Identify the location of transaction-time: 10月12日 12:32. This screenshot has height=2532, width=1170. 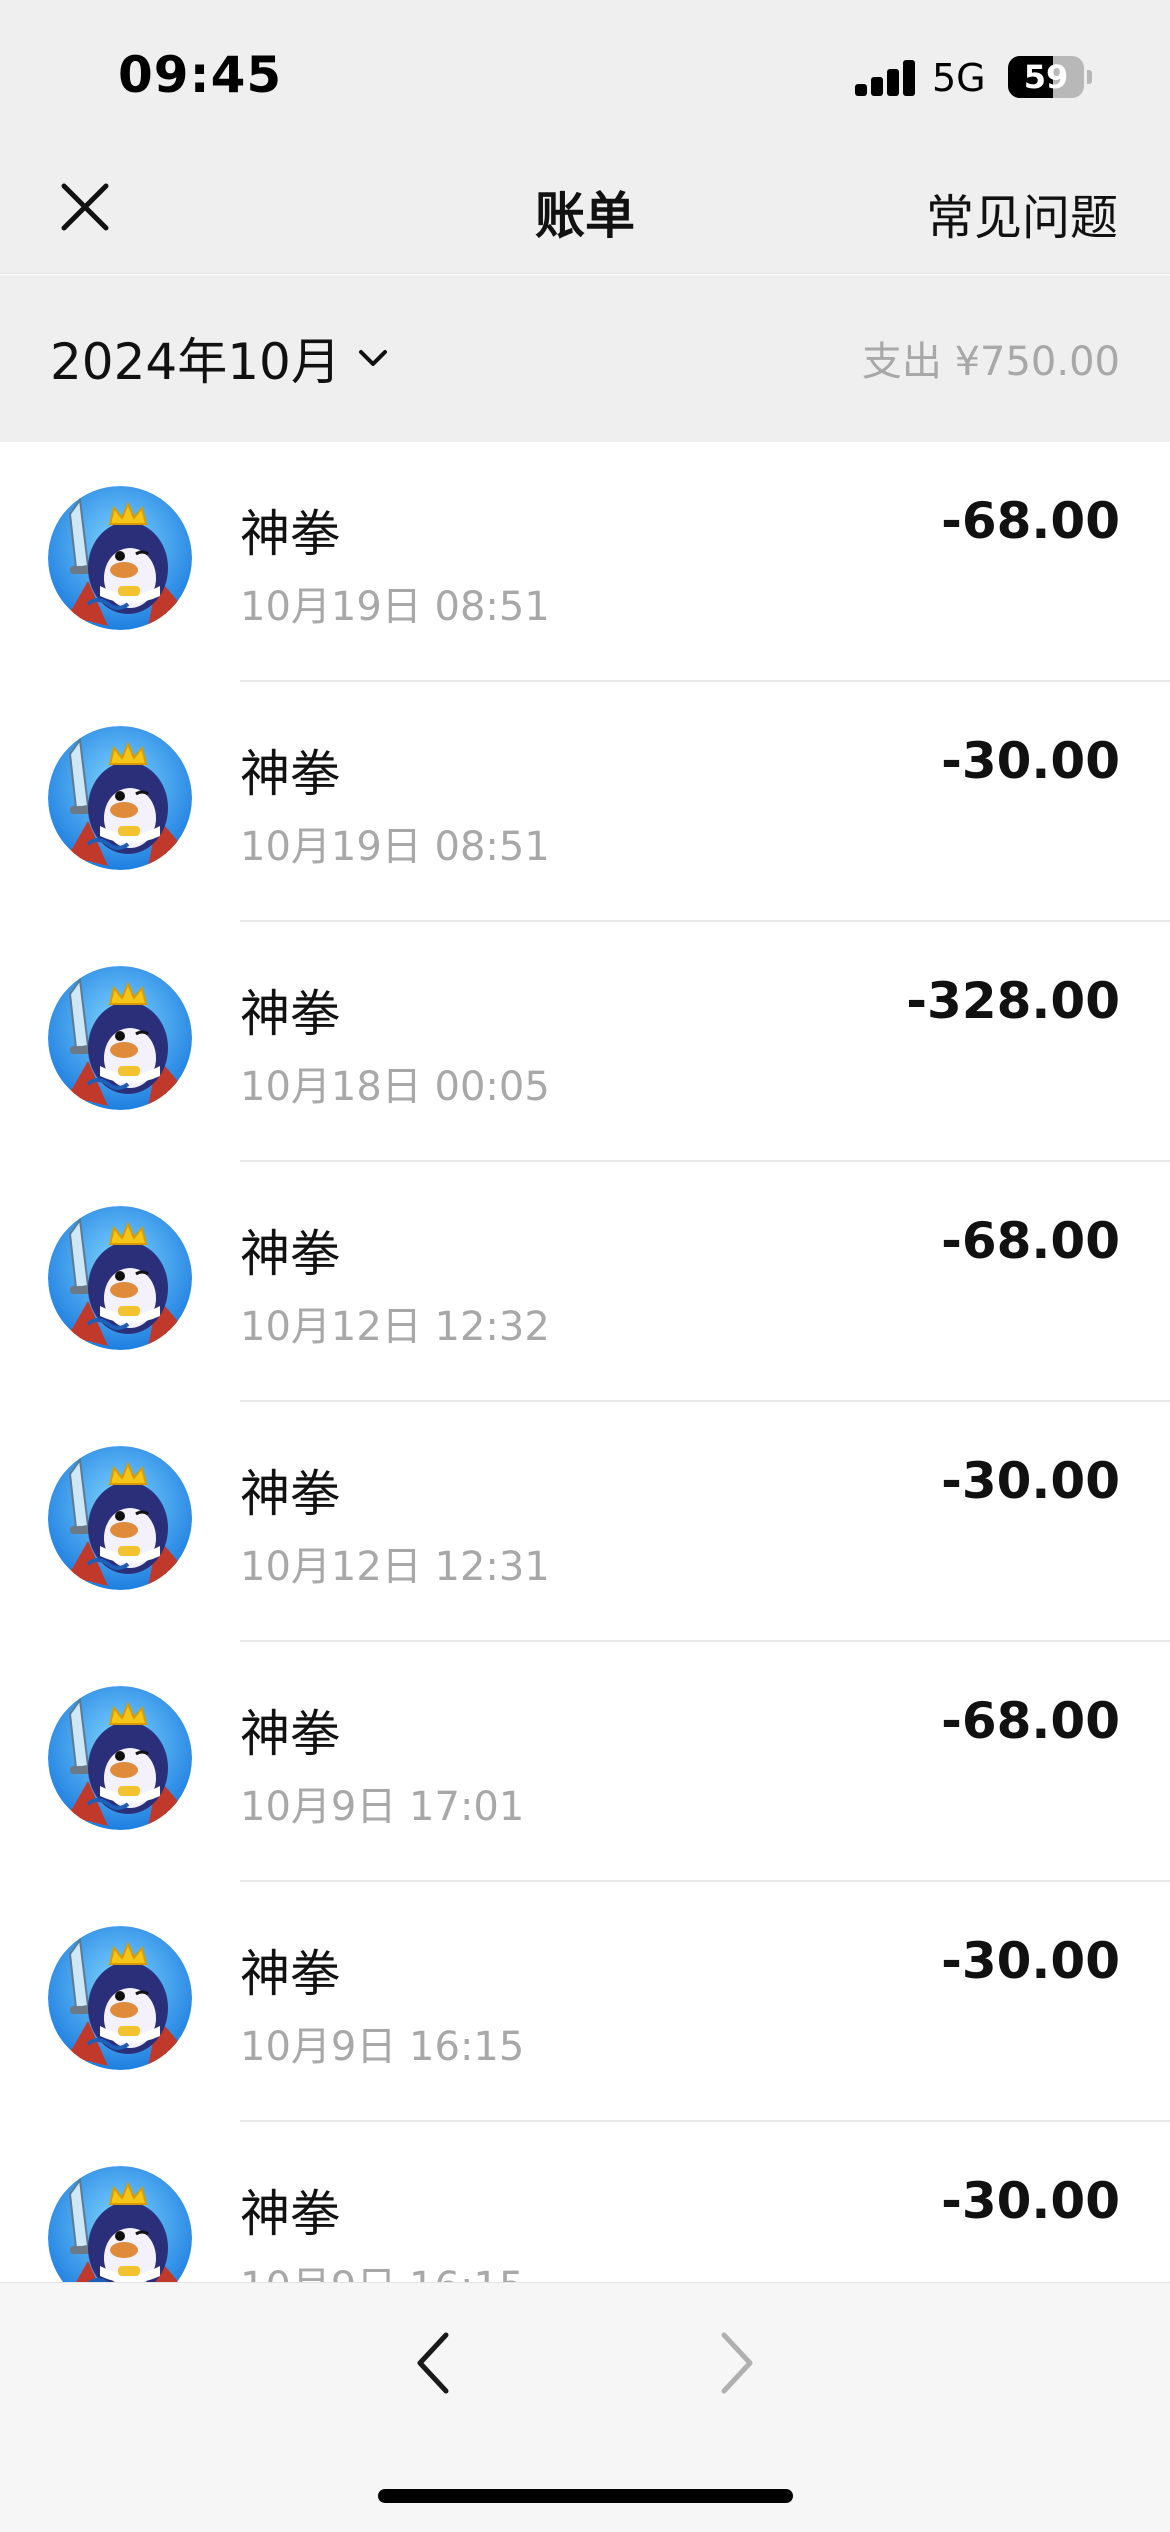
(395, 1327).